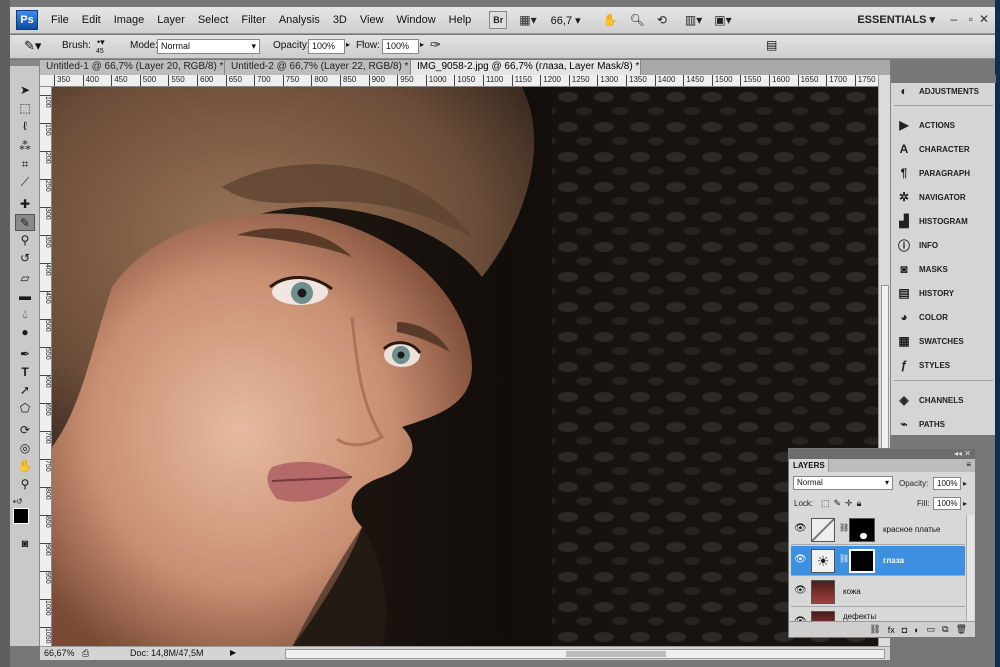  Describe the element at coordinates (947, 503) in the screenshot. I see `fill-field: 100%` at that location.